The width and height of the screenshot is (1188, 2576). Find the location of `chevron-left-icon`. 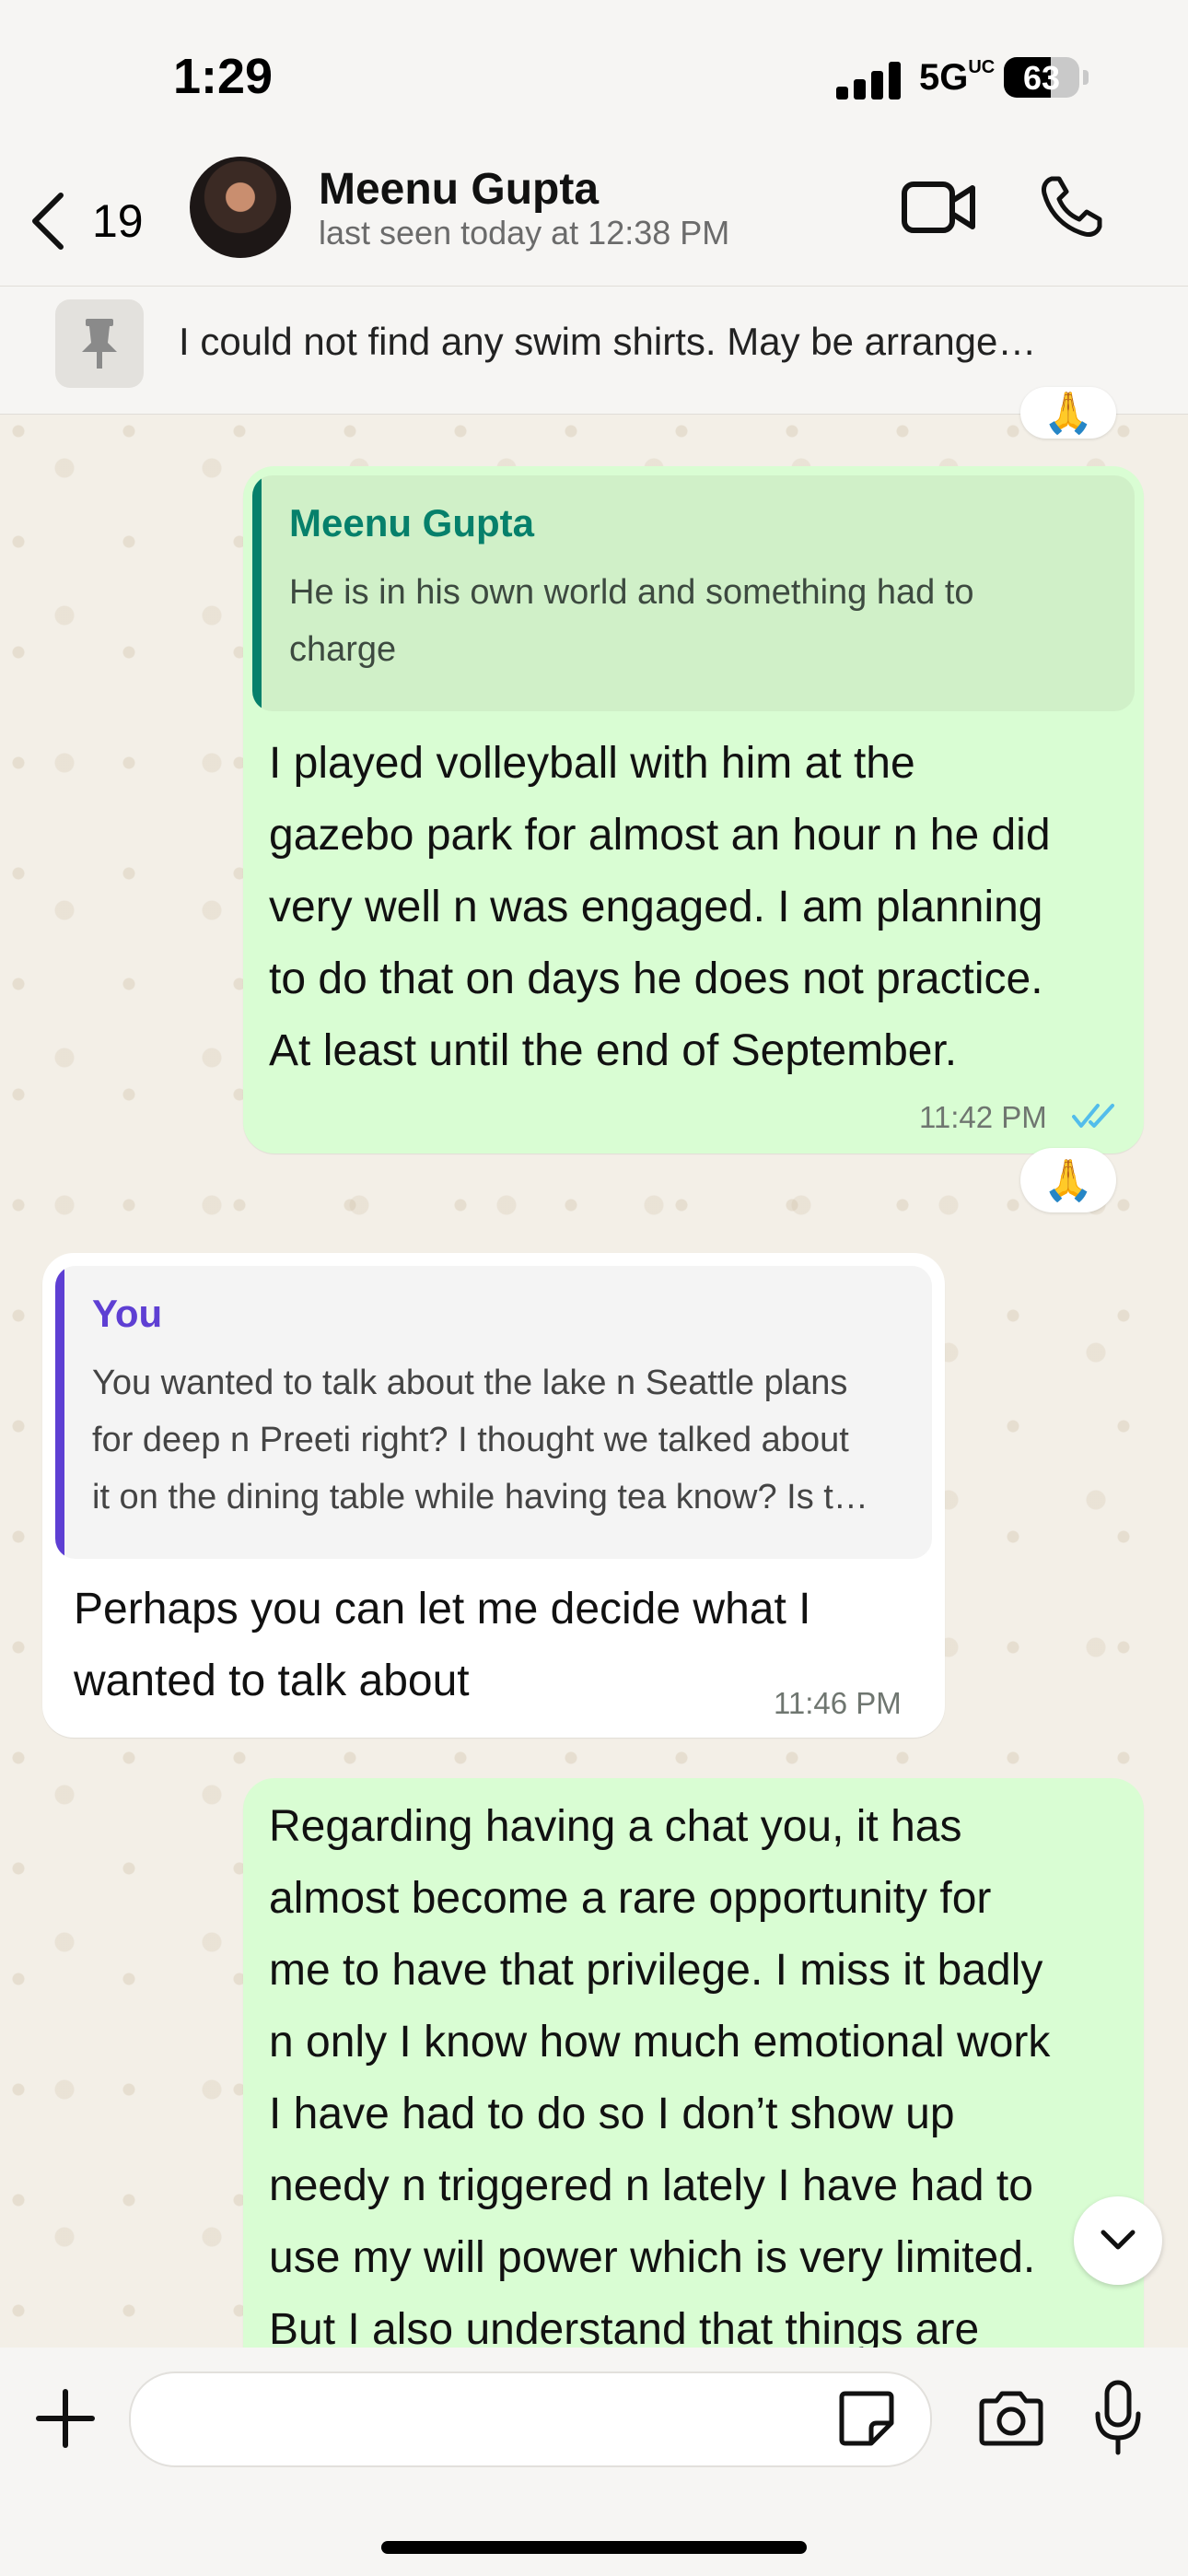

chevron-left-icon is located at coordinates (48, 221).